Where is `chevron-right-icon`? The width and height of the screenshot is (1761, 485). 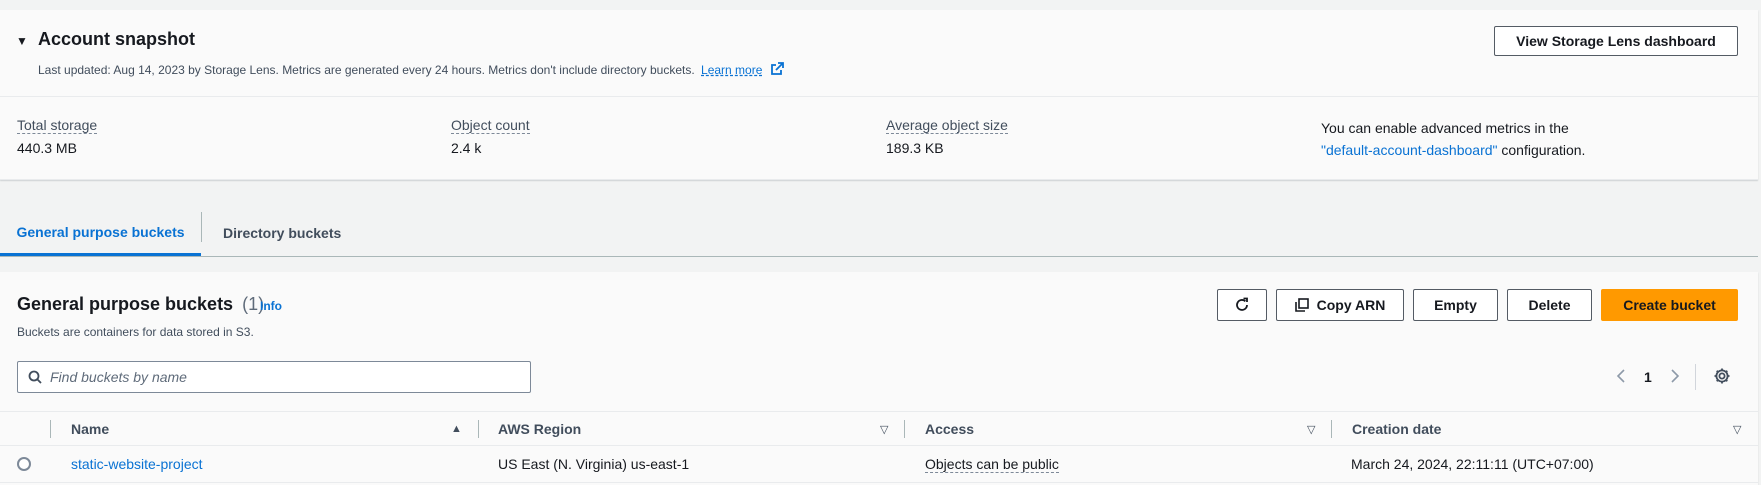 chevron-right-icon is located at coordinates (1675, 377).